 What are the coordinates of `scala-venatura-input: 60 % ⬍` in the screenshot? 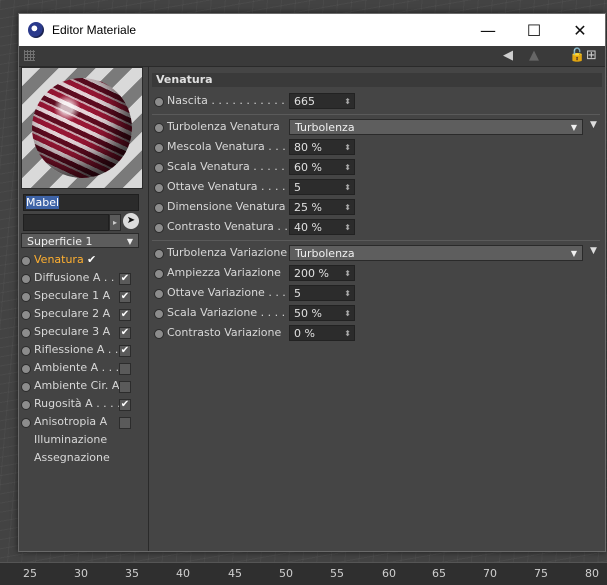 It's located at (322, 167).